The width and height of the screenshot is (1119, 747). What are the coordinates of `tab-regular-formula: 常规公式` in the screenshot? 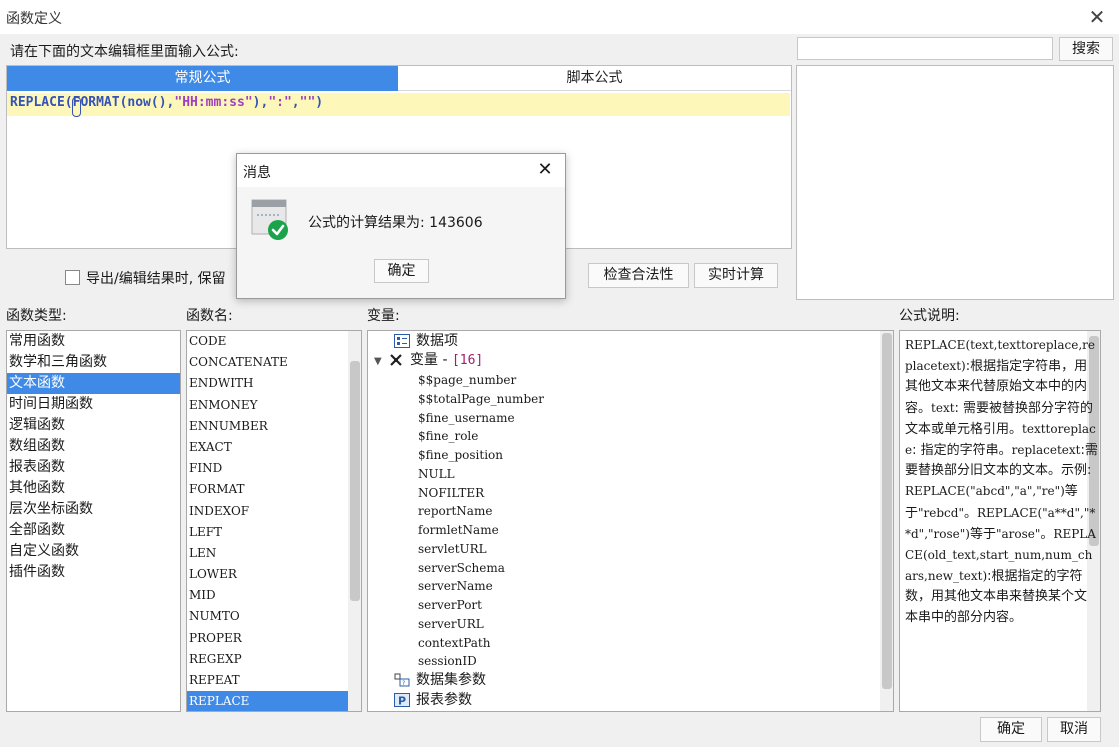 It's located at (202, 78).